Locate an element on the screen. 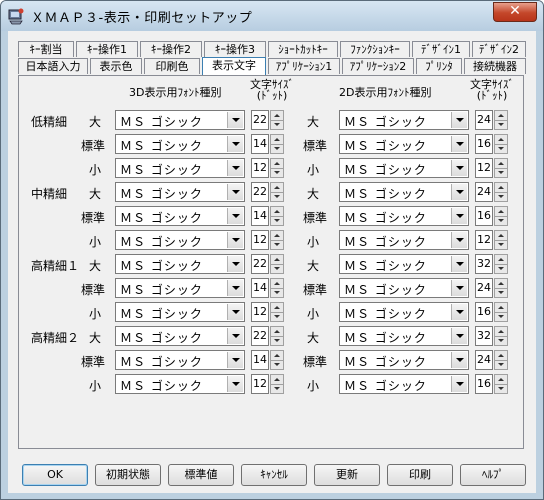 The image size is (544, 500). standard-value-button: 標準値 is located at coordinates (201, 475).